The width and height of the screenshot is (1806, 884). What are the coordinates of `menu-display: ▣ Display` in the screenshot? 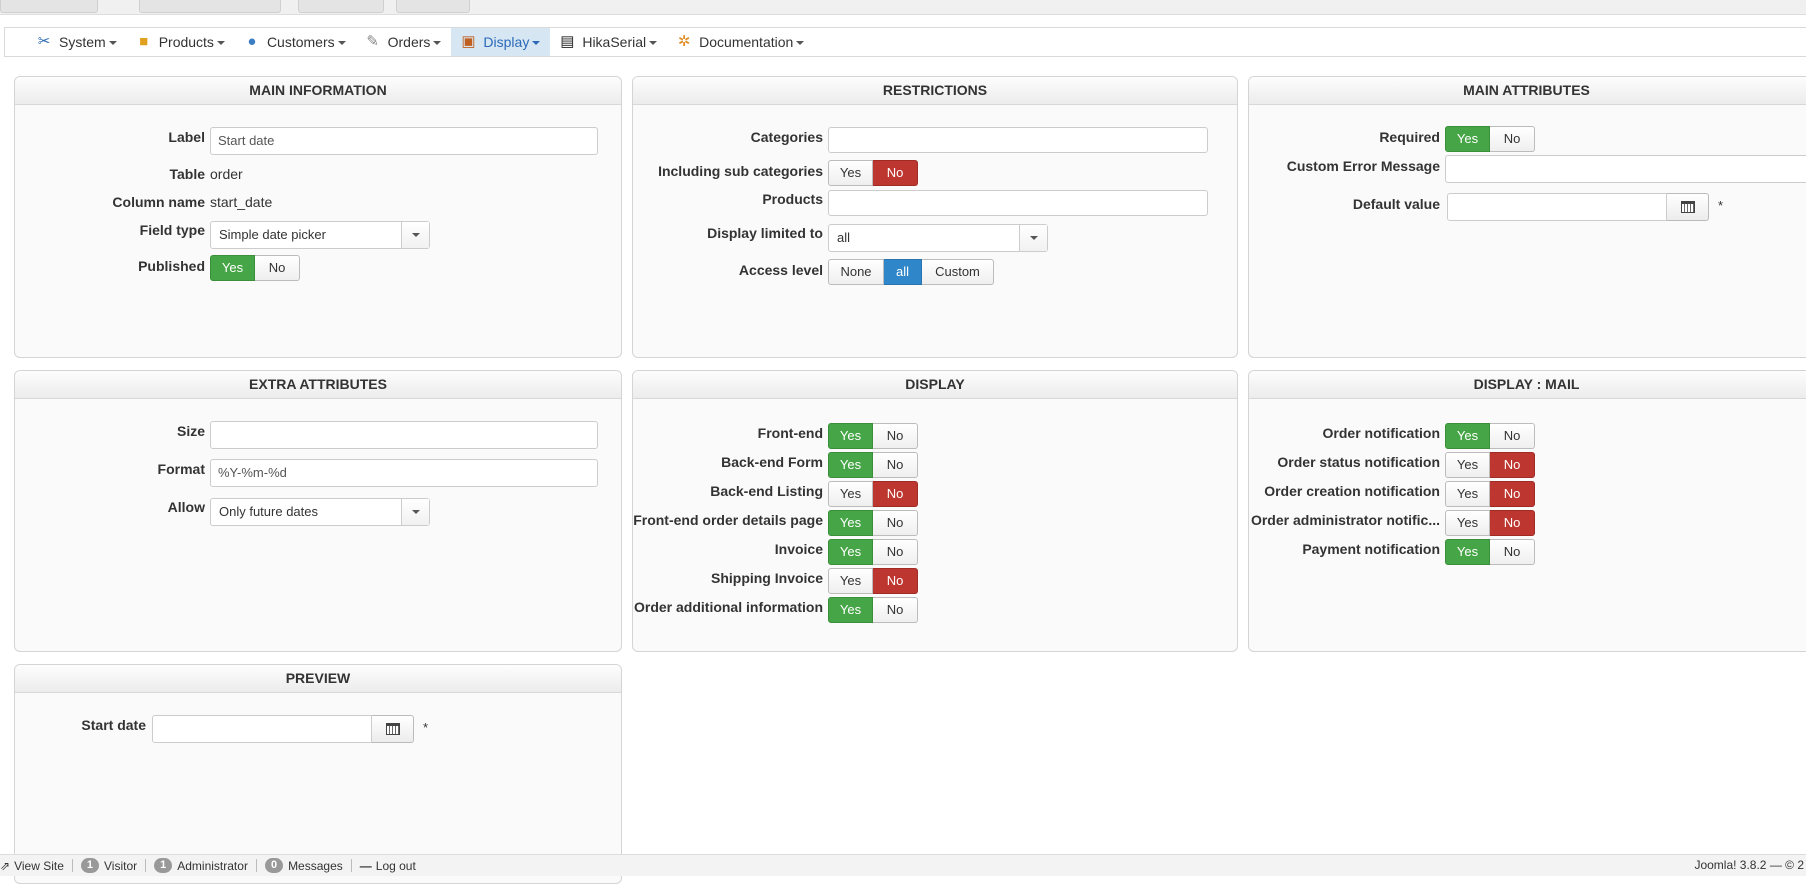 It's located at (501, 42).